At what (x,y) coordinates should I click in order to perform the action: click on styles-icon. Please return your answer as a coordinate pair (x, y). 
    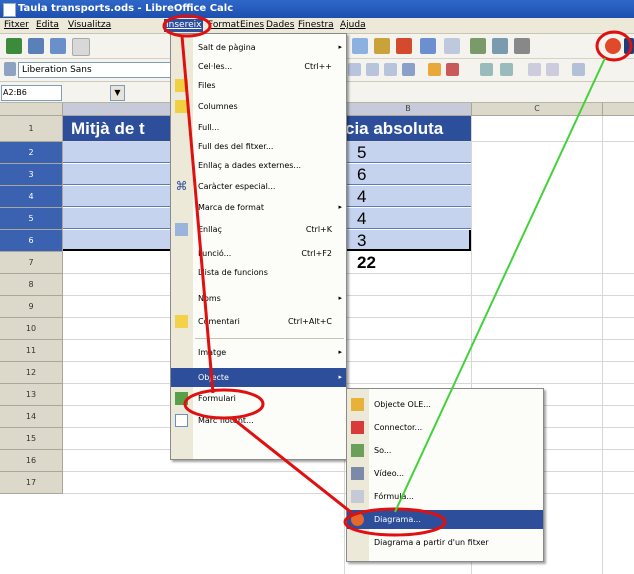
    Looking at the image, I should click on (10, 69).